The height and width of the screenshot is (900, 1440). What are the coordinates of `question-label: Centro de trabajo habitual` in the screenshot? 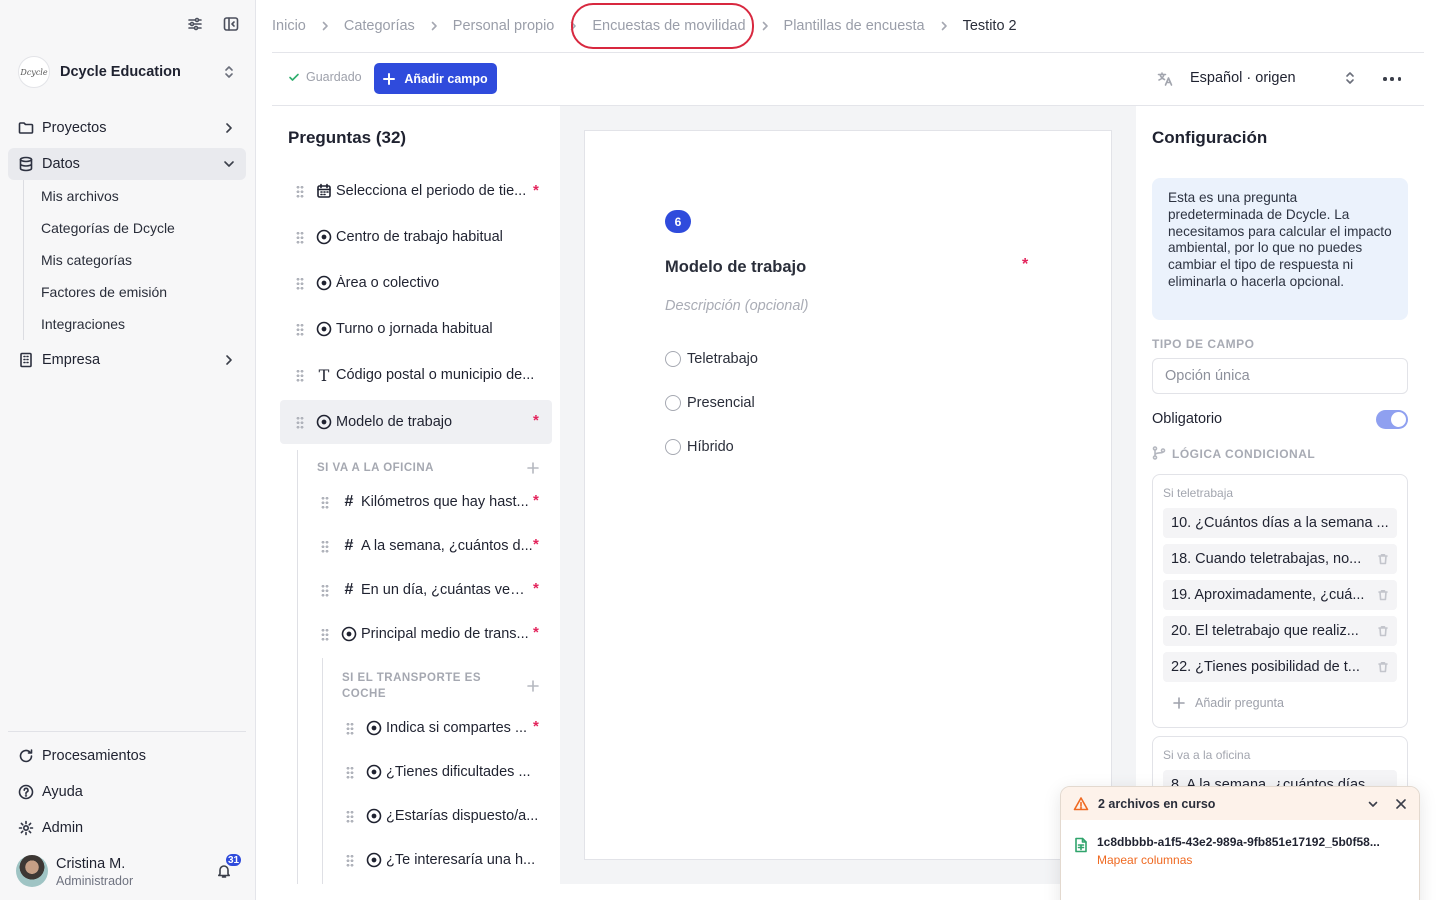 It's located at (419, 237).